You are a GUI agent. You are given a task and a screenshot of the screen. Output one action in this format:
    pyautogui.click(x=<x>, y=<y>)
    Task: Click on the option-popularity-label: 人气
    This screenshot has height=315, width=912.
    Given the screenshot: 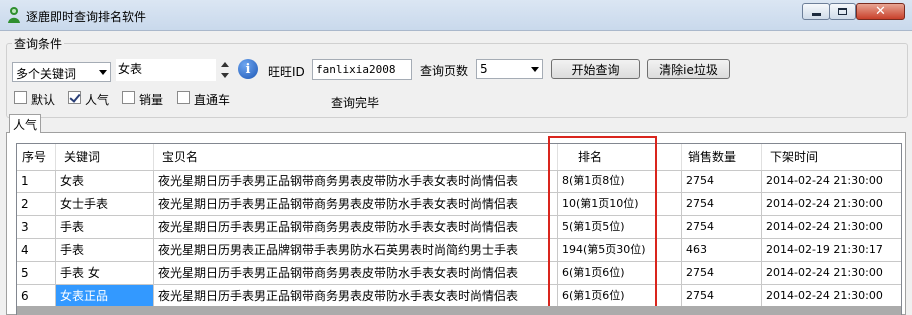 What is the action you would take?
    pyautogui.click(x=97, y=100)
    